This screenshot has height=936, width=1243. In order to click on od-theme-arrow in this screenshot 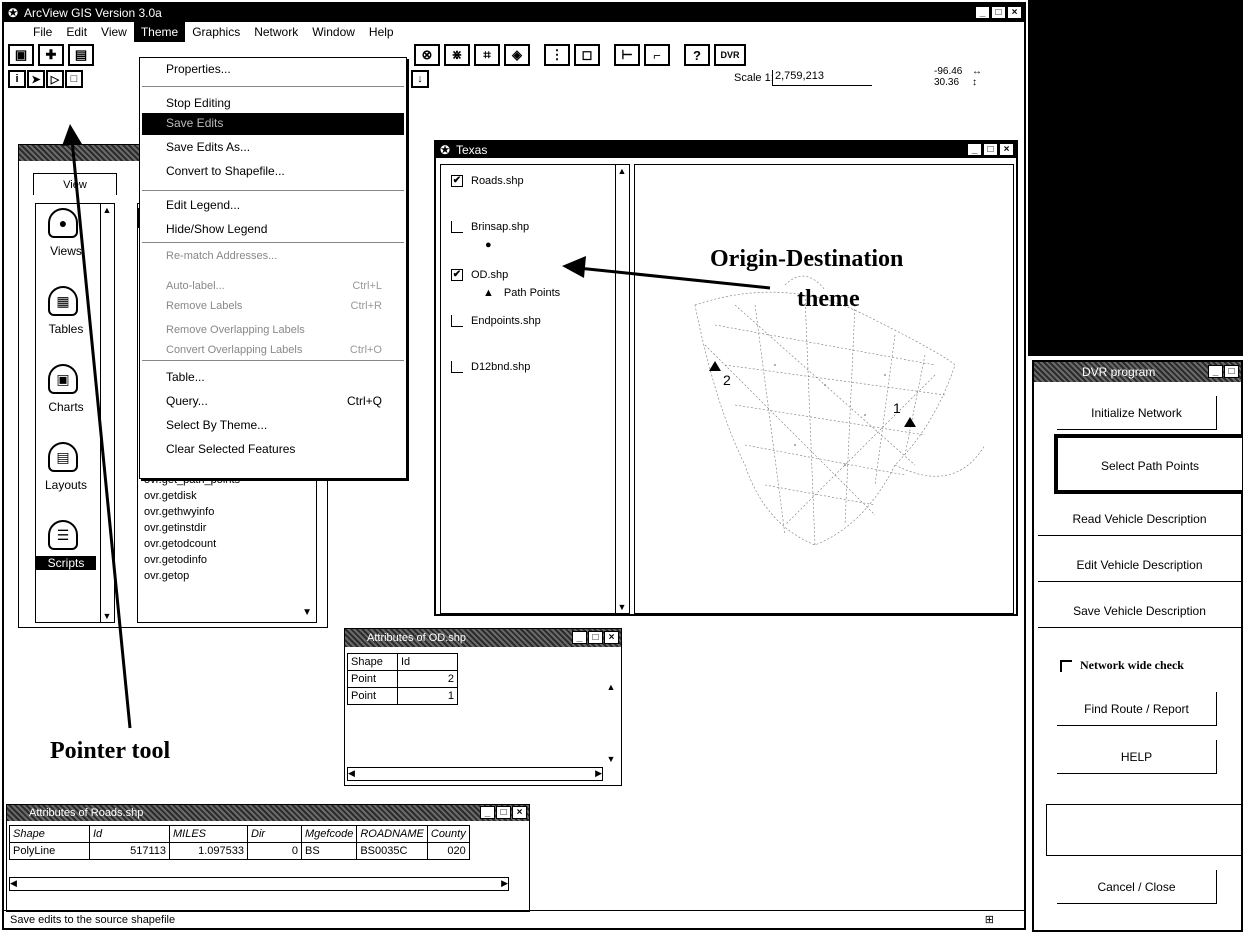, I will do `click(674, 278)`.